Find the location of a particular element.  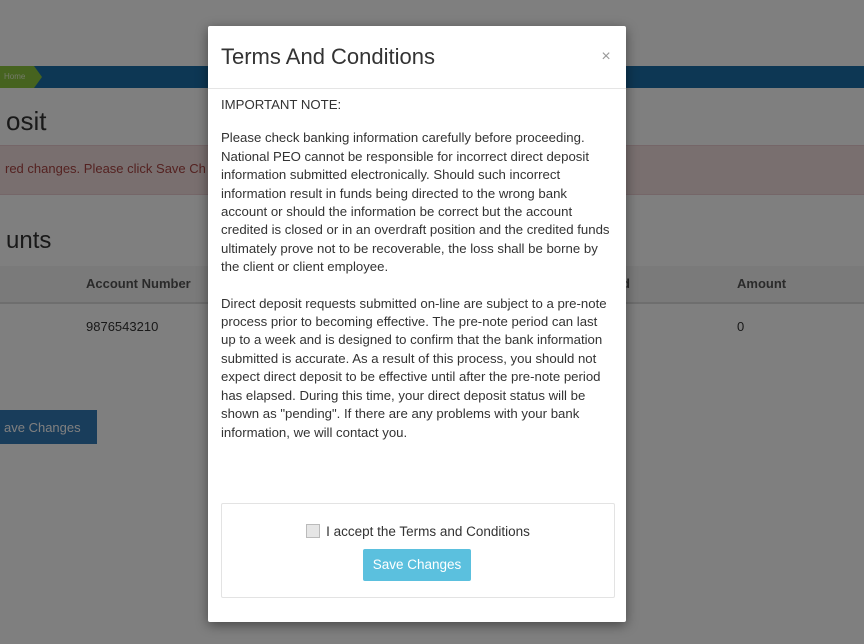

accept-label: I accept the Terms and Conditions is located at coordinates (428, 531).